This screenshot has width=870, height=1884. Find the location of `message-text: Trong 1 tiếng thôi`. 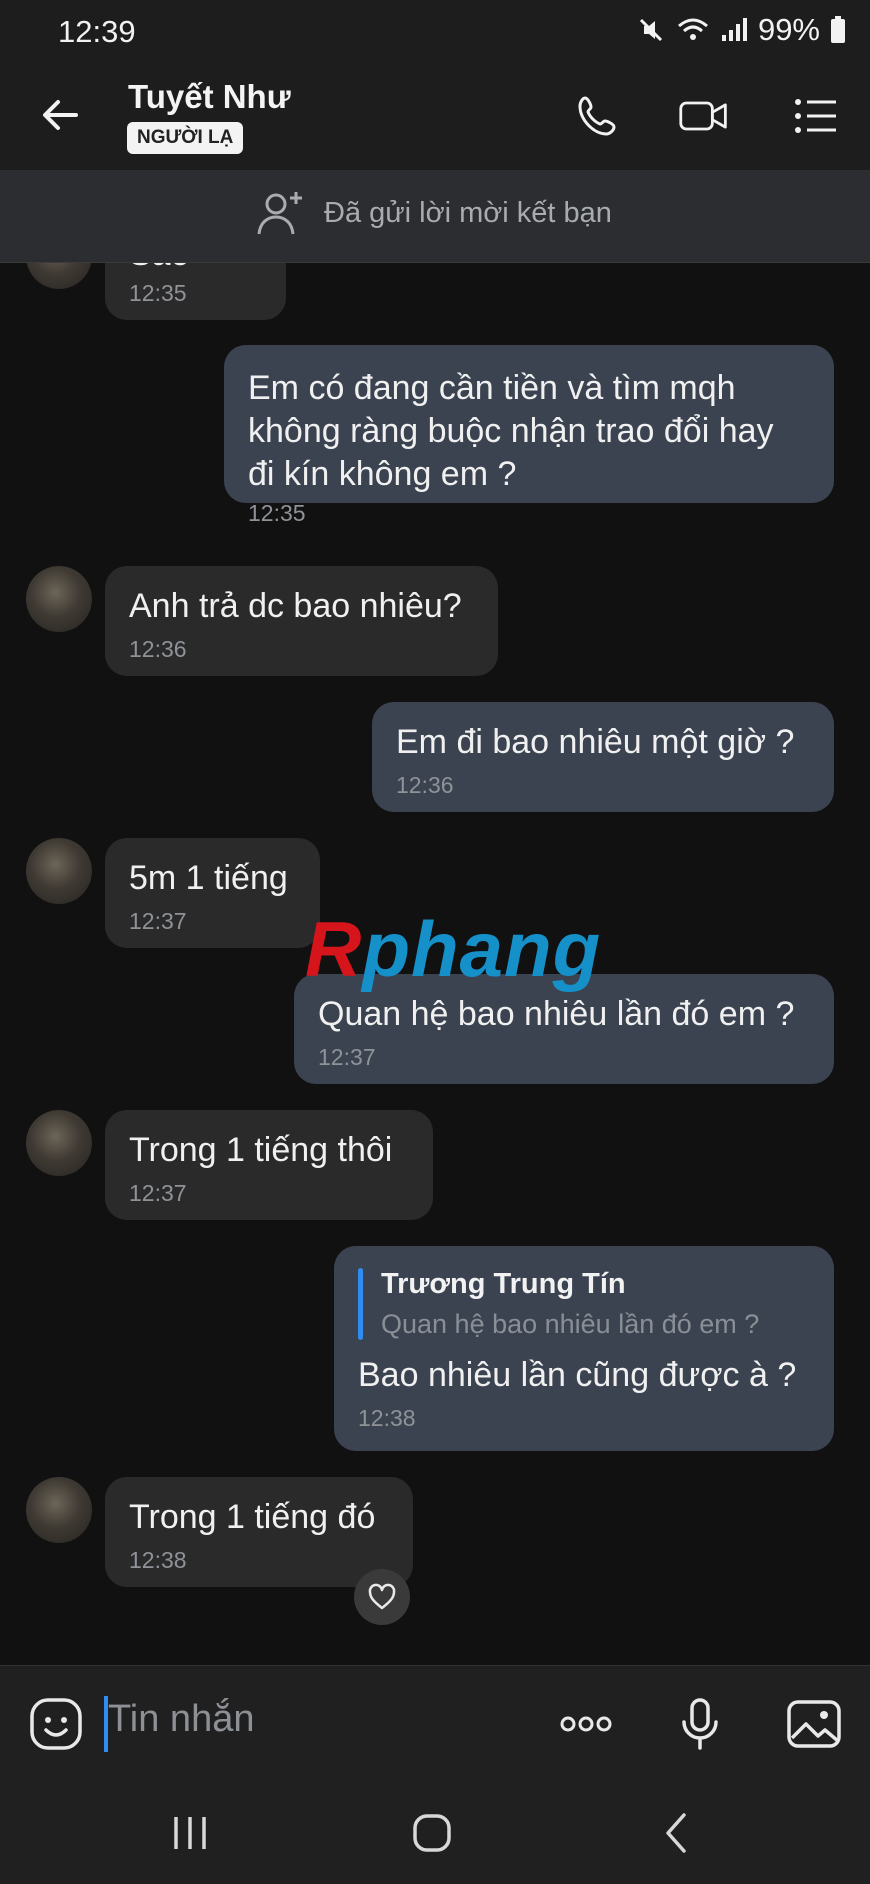

message-text: Trong 1 tiếng thôi is located at coordinates (261, 1150).